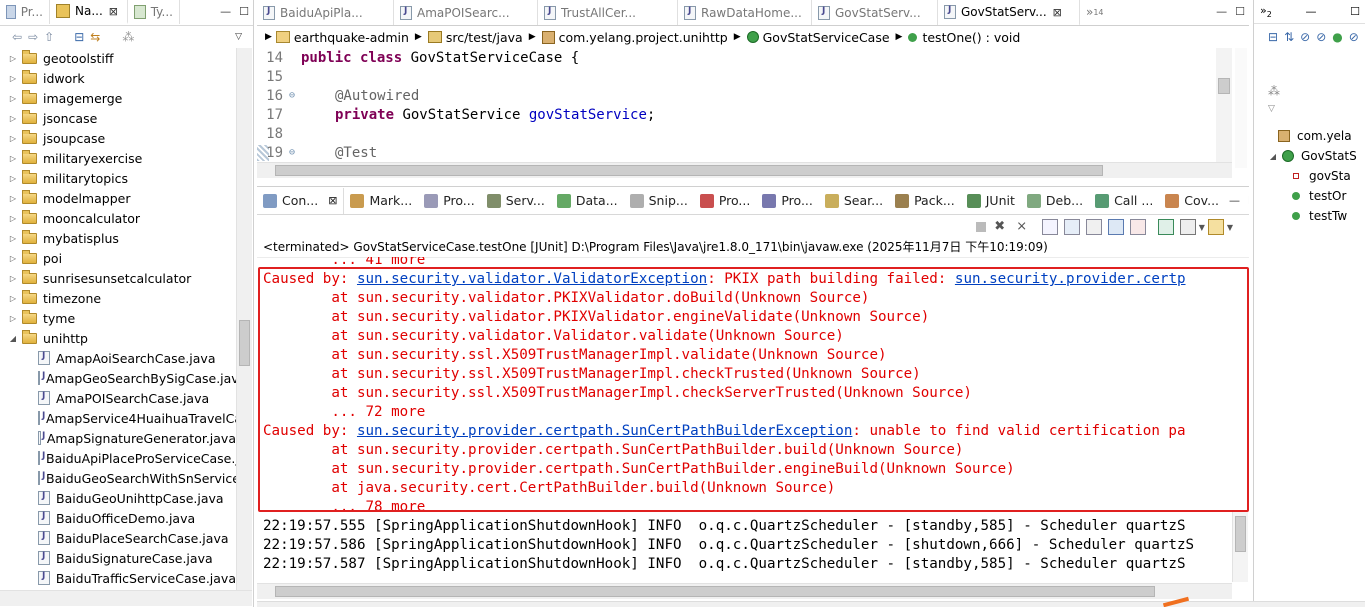 The width and height of the screenshot is (1365, 607). Describe the element at coordinates (118, 458) in the screenshot. I see `tree-file: BaiduApiPlaceProServiceCase.j` at that location.